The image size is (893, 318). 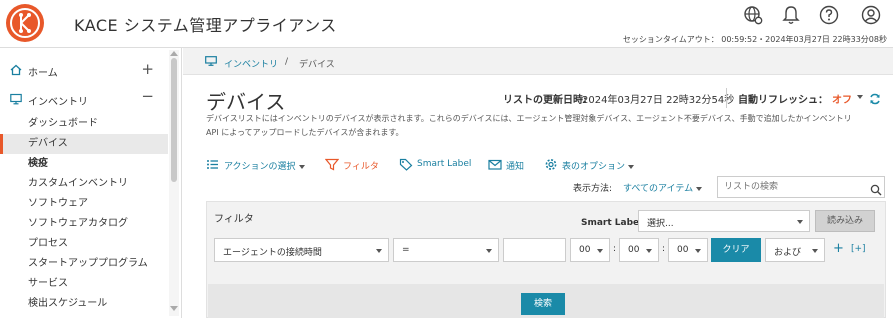 What do you see at coordinates (205, 25) in the screenshot?
I see `app-title: KACE システム管理アプライアンス` at bounding box center [205, 25].